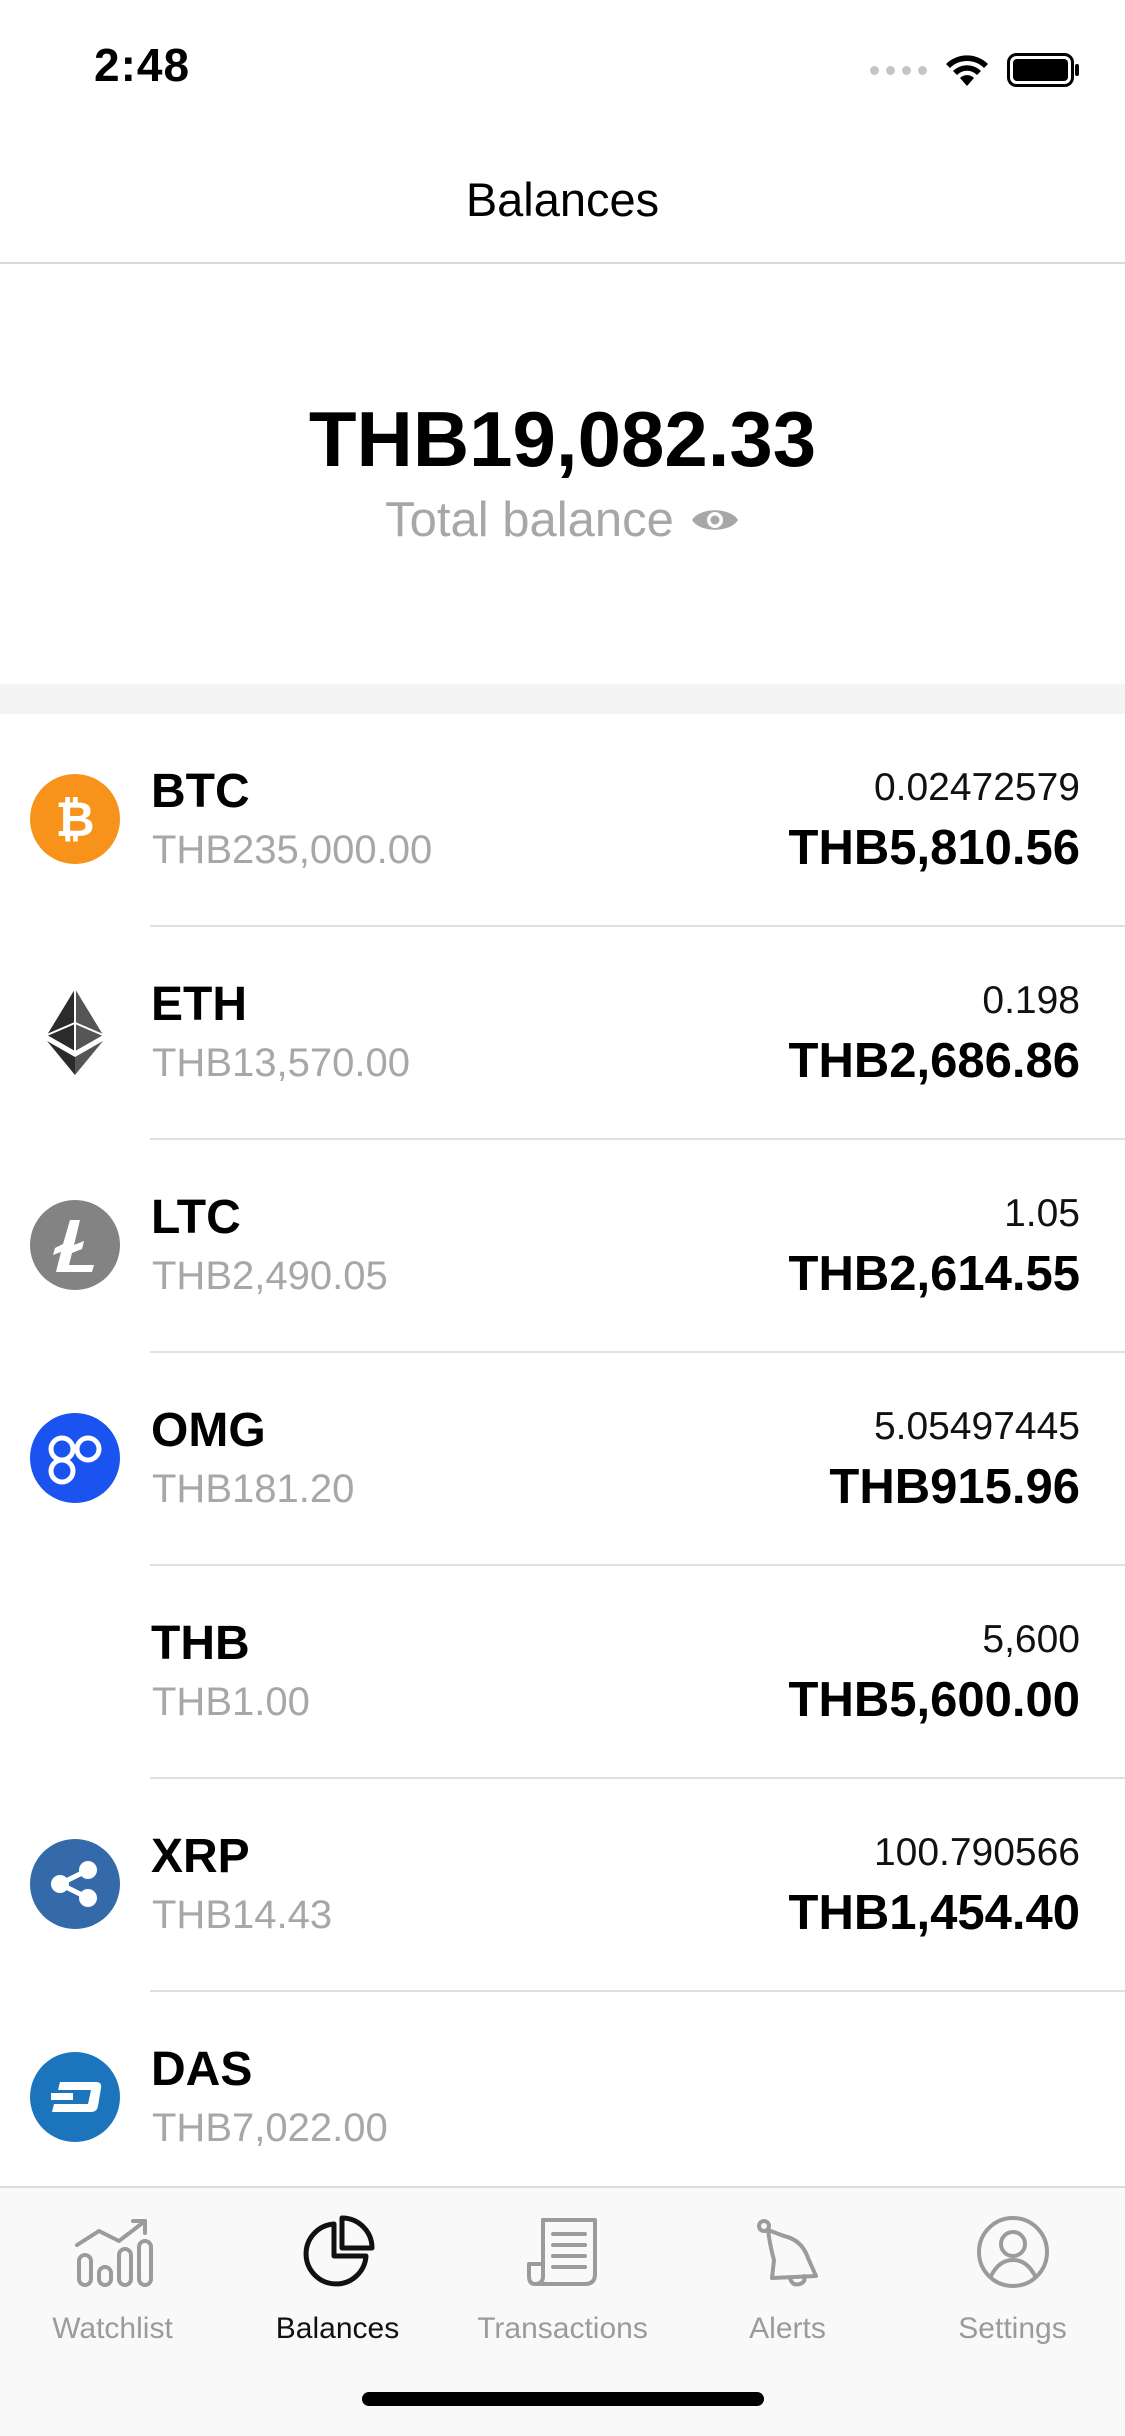 This screenshot has height=2436, width=1125. What do you see at coordinates (1043, 70) in the screenshot?
I see `battery-icon` at bounding box center [1043, 70].